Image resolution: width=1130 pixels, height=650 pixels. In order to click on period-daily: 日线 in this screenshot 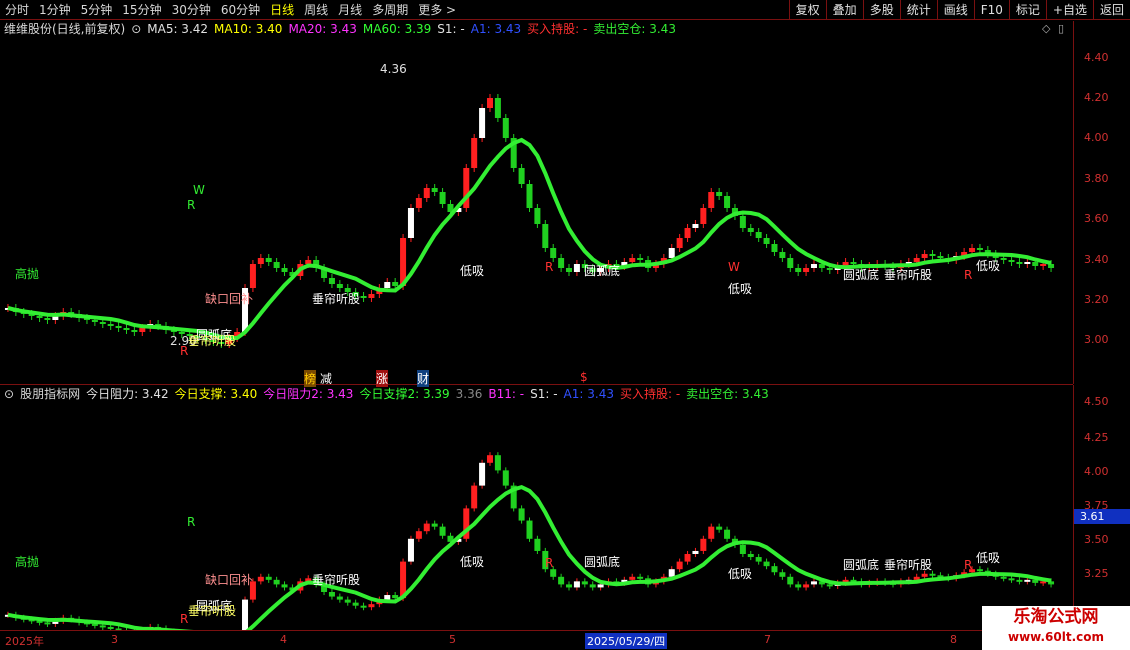, I will do `click(282, 10)`.